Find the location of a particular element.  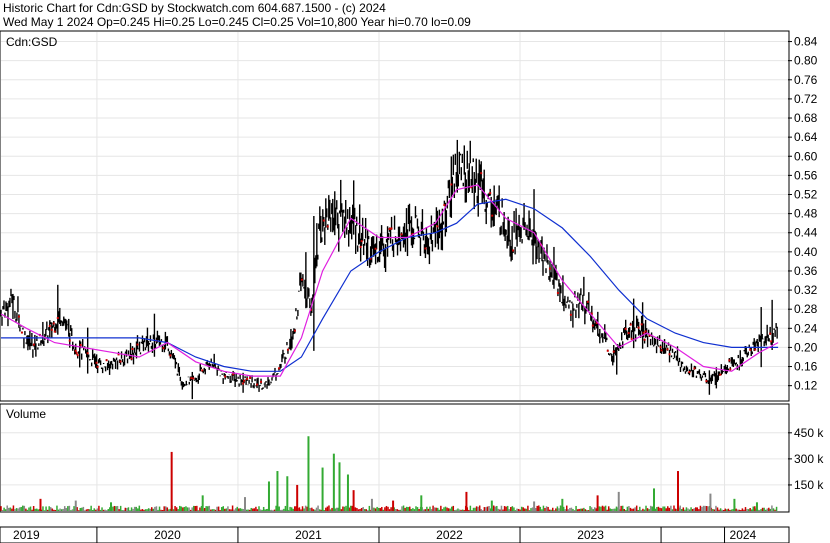

price-tick-label: 0.28 is located at coordinates (806, 309).